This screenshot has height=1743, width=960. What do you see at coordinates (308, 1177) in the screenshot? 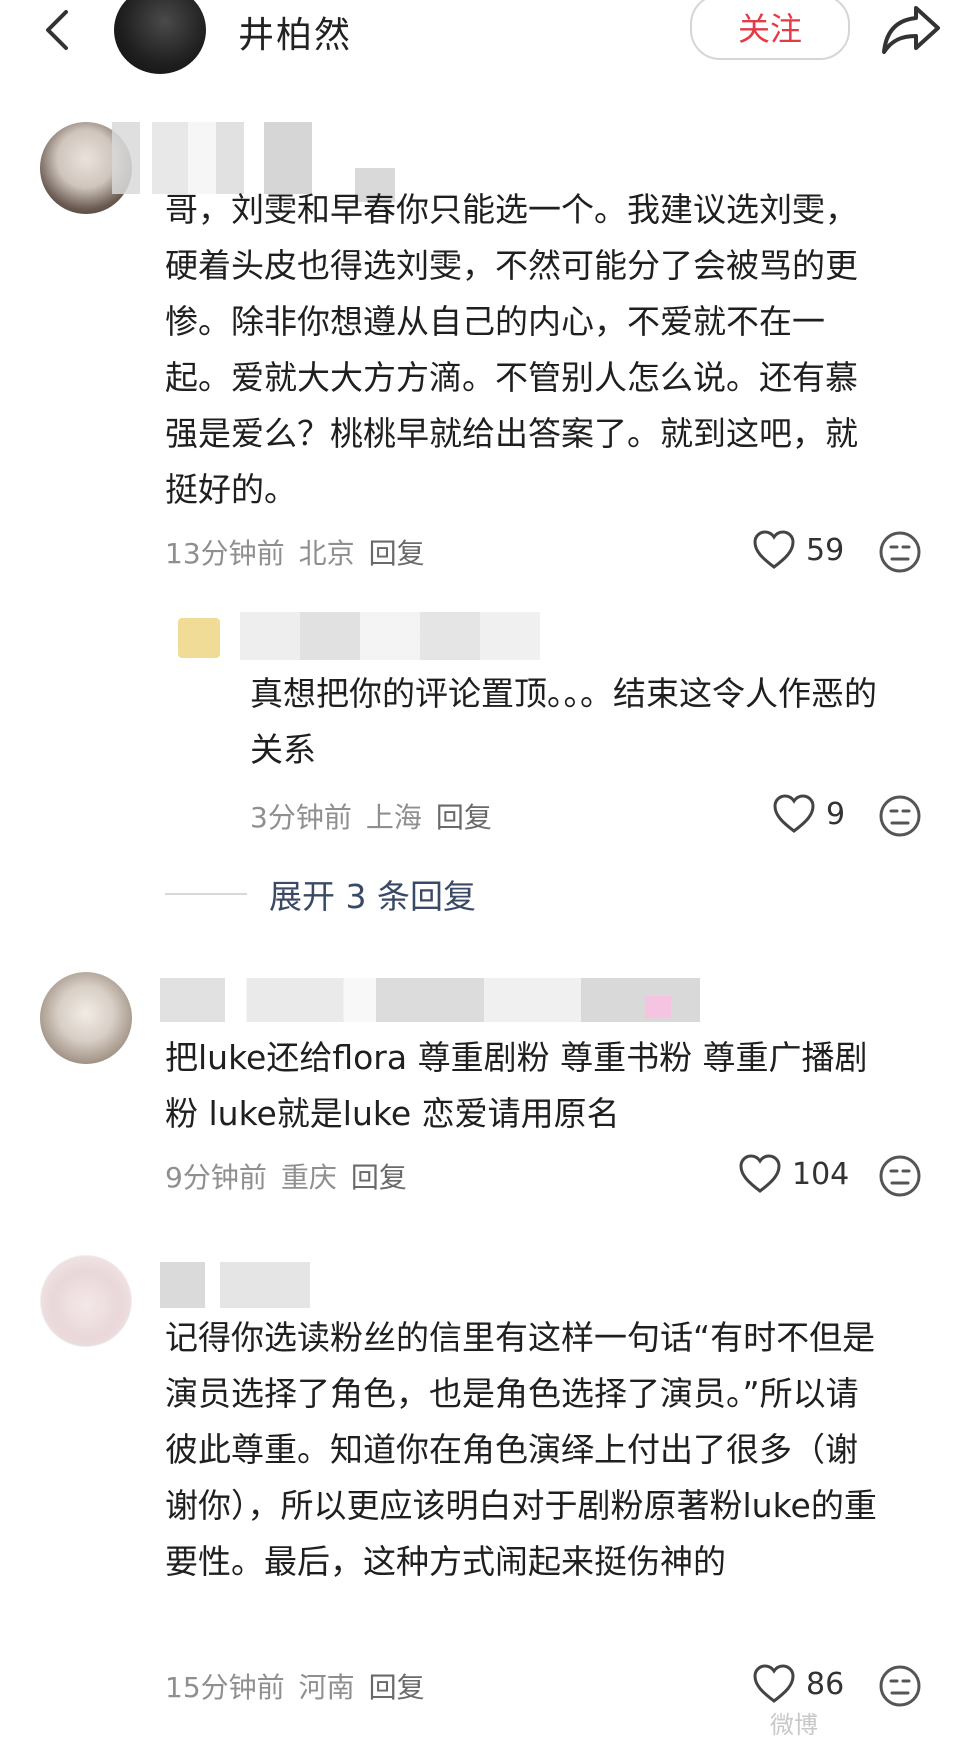
I see `comment-location: 重庆` at bounding box center [308, 1177].